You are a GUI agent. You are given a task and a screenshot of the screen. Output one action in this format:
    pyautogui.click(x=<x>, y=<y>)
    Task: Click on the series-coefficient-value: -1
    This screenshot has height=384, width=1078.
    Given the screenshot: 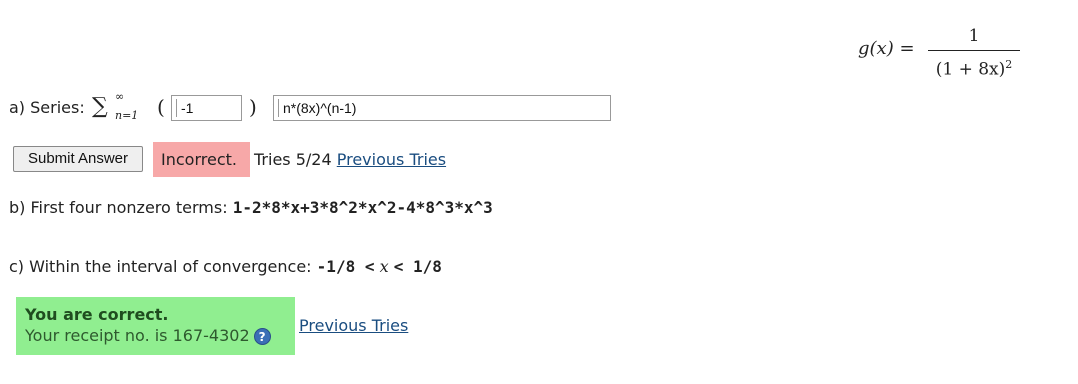 What is the action you would take?
    pyautogui.click(x=206, y=108)
    